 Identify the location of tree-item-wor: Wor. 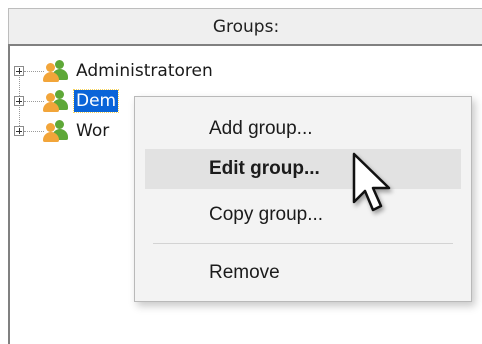
(62, 131).